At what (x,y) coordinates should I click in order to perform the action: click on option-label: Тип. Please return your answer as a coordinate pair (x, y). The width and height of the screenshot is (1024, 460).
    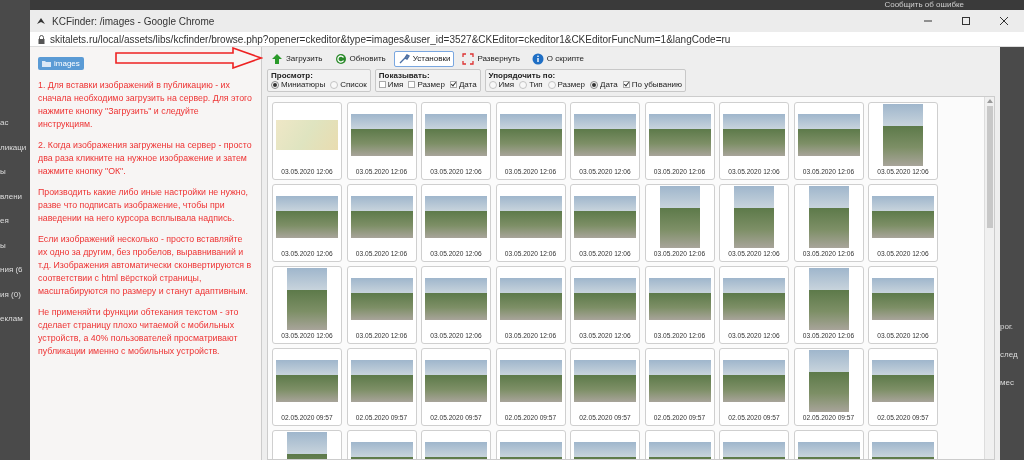
    Looking at the image, I should click on (536, 84).